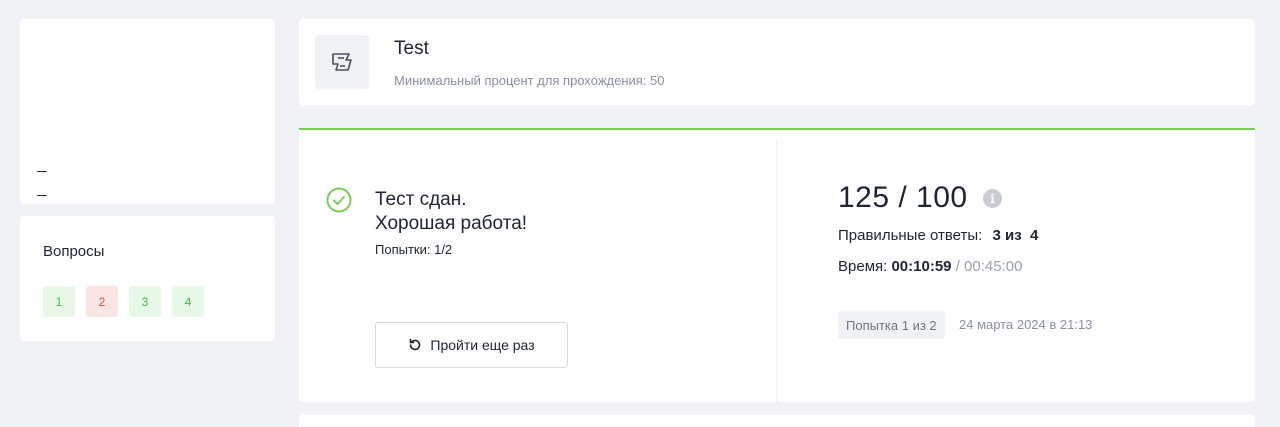  I want to click on score-value: 125 / 100, so click(903, 197).